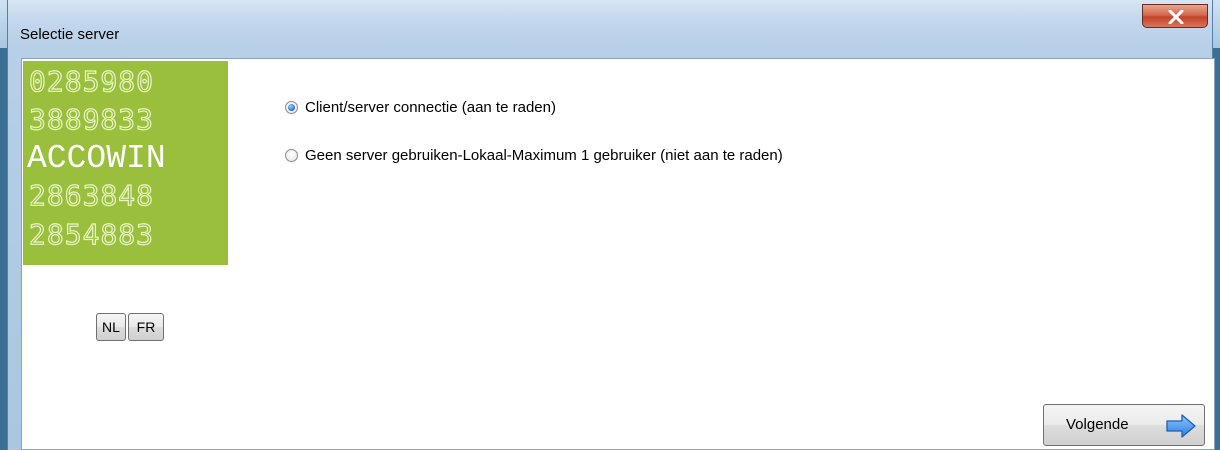  Describe the element at coordinates (96, 158) in the screenshot. I see `logo-brand-text: ACCOWIN` at that location.